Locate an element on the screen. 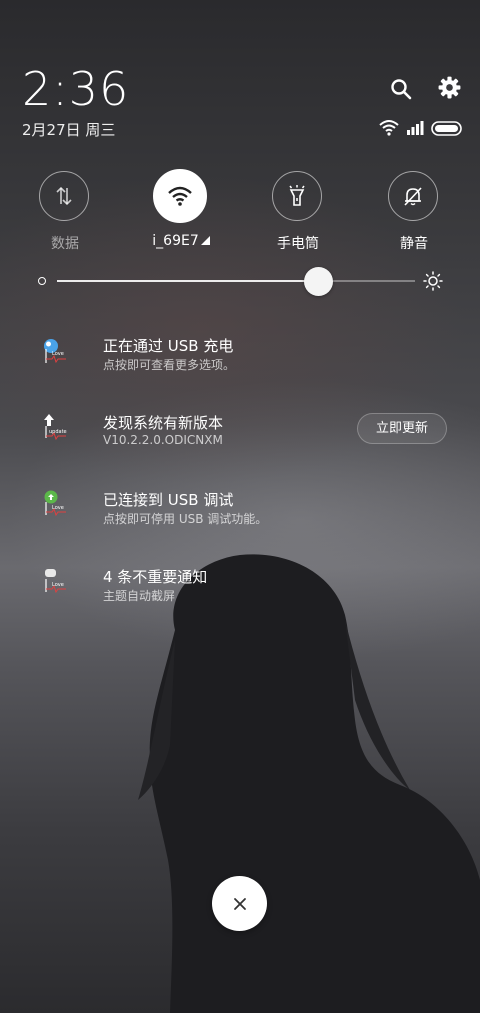  toggle-label: 手电筒 is located at coordinates (298, 244).